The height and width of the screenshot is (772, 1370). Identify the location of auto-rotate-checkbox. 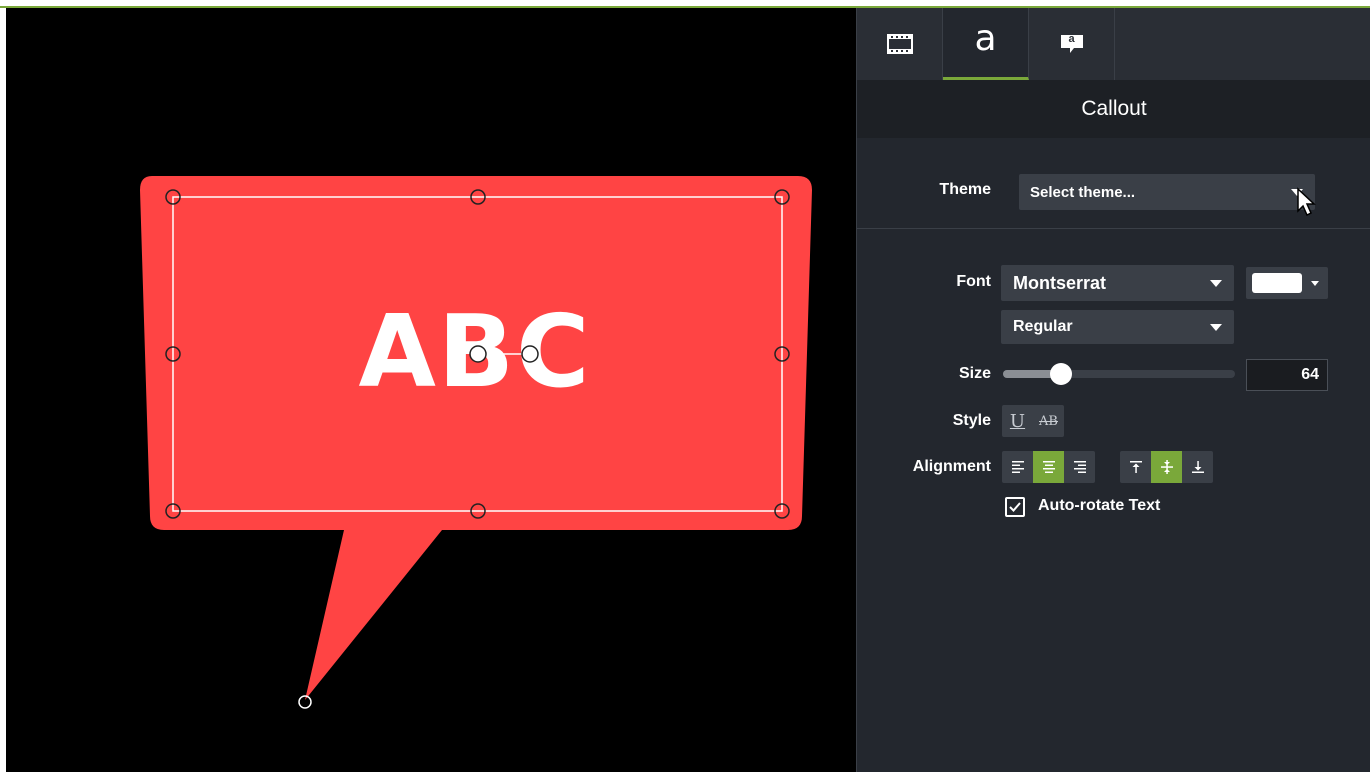
(1015, 507).